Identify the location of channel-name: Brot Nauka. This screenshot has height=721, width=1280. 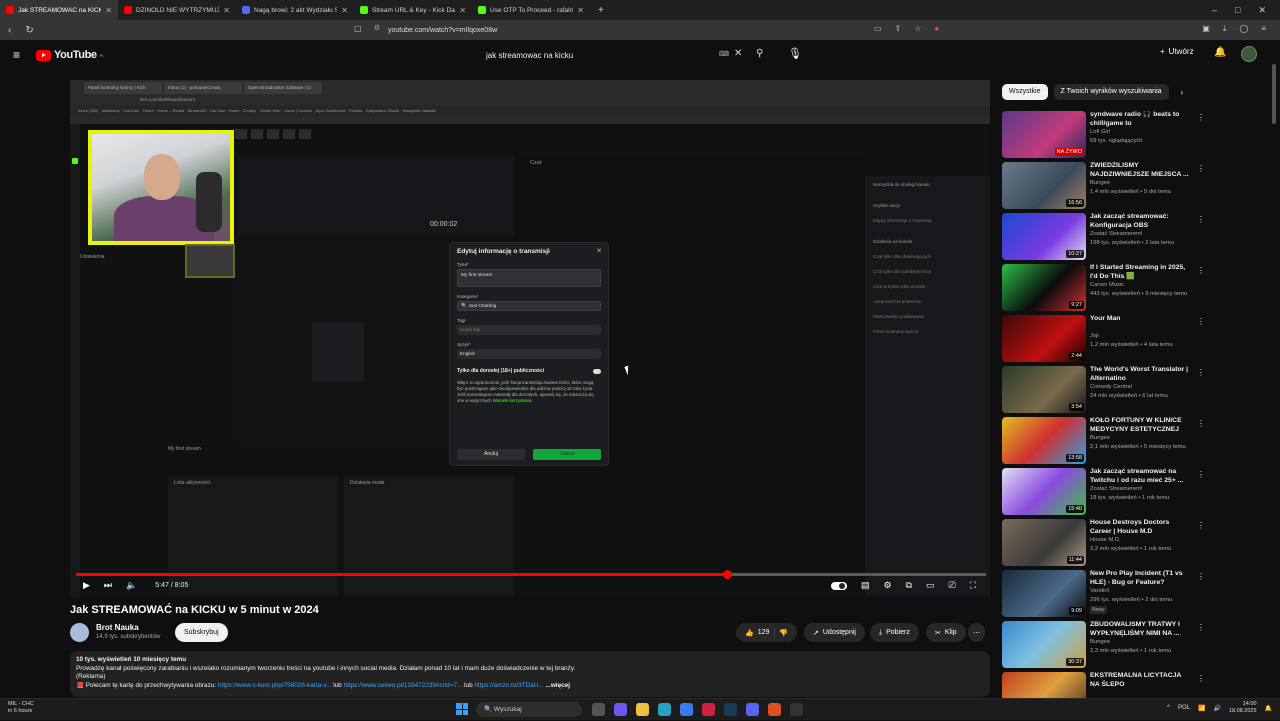
(117, 627).